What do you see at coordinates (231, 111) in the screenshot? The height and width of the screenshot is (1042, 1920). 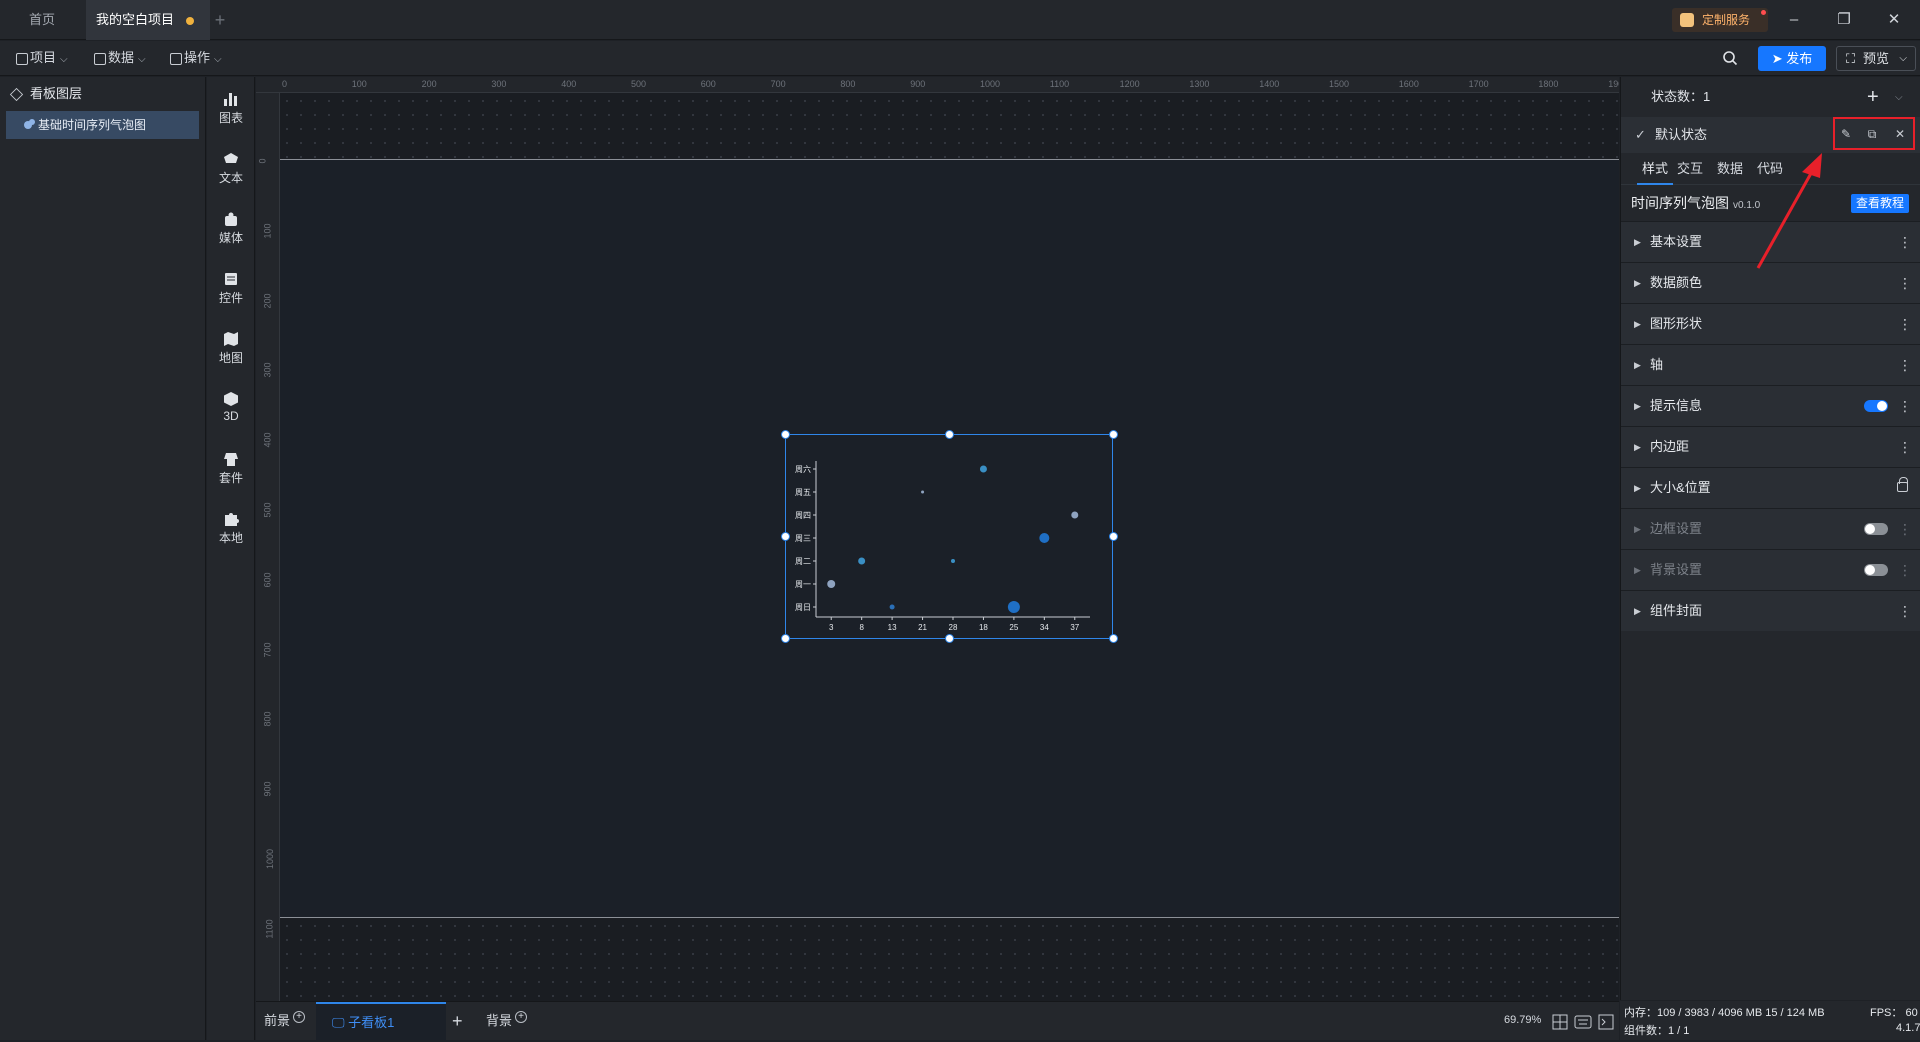 I see `component-category-chart: 图表` at bounding box center [231, 111].